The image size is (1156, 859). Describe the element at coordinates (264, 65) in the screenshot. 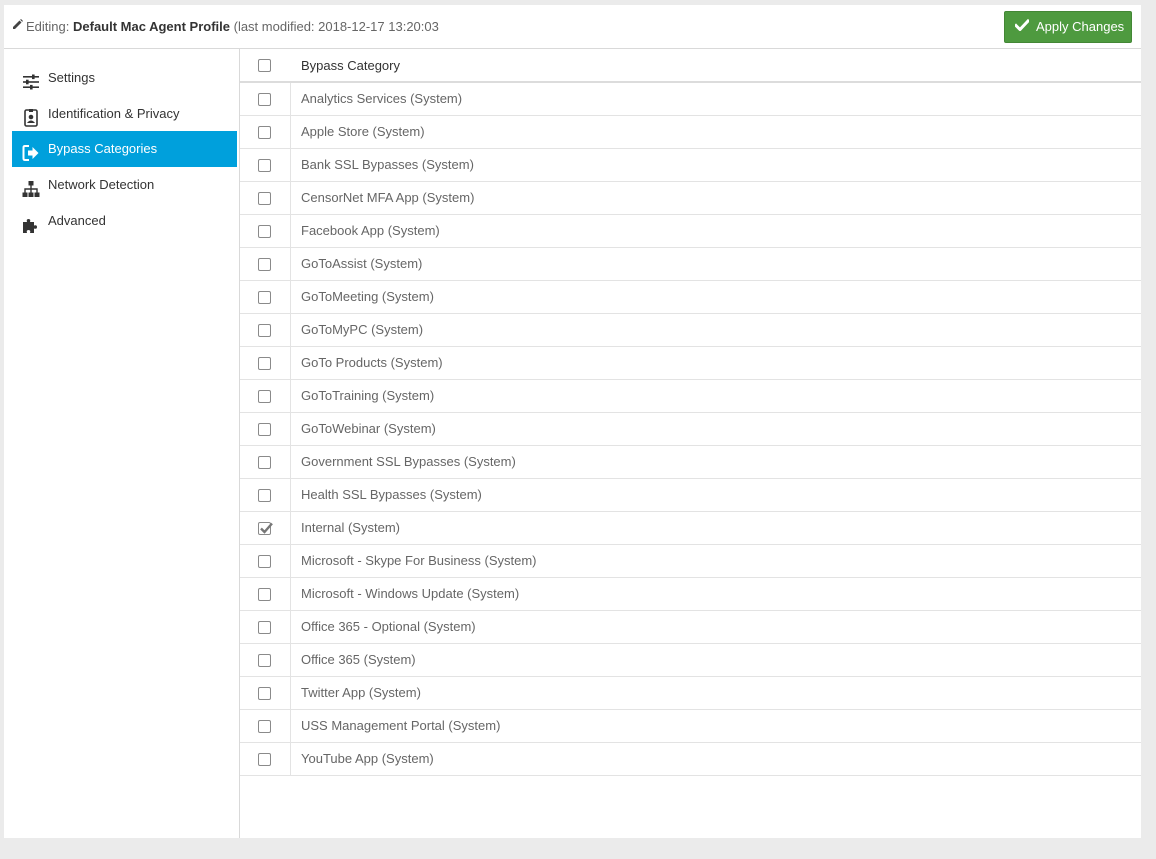

I see `select-all-checkbox` at that location.